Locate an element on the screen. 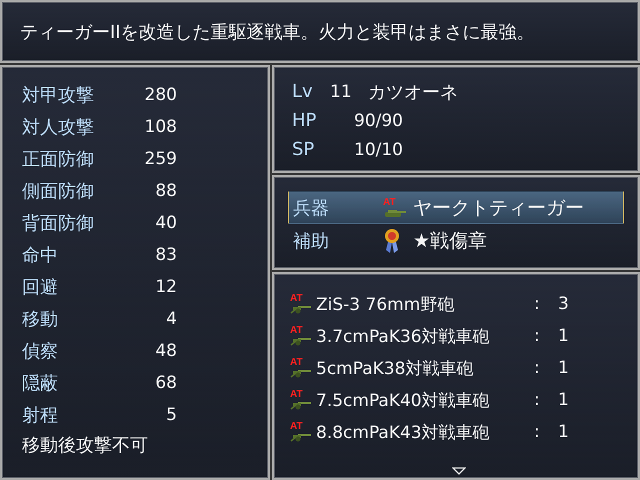 This screenshot has width=640, height=480. stat-label: 対人攻撃 is located at coordinates (58, 127).